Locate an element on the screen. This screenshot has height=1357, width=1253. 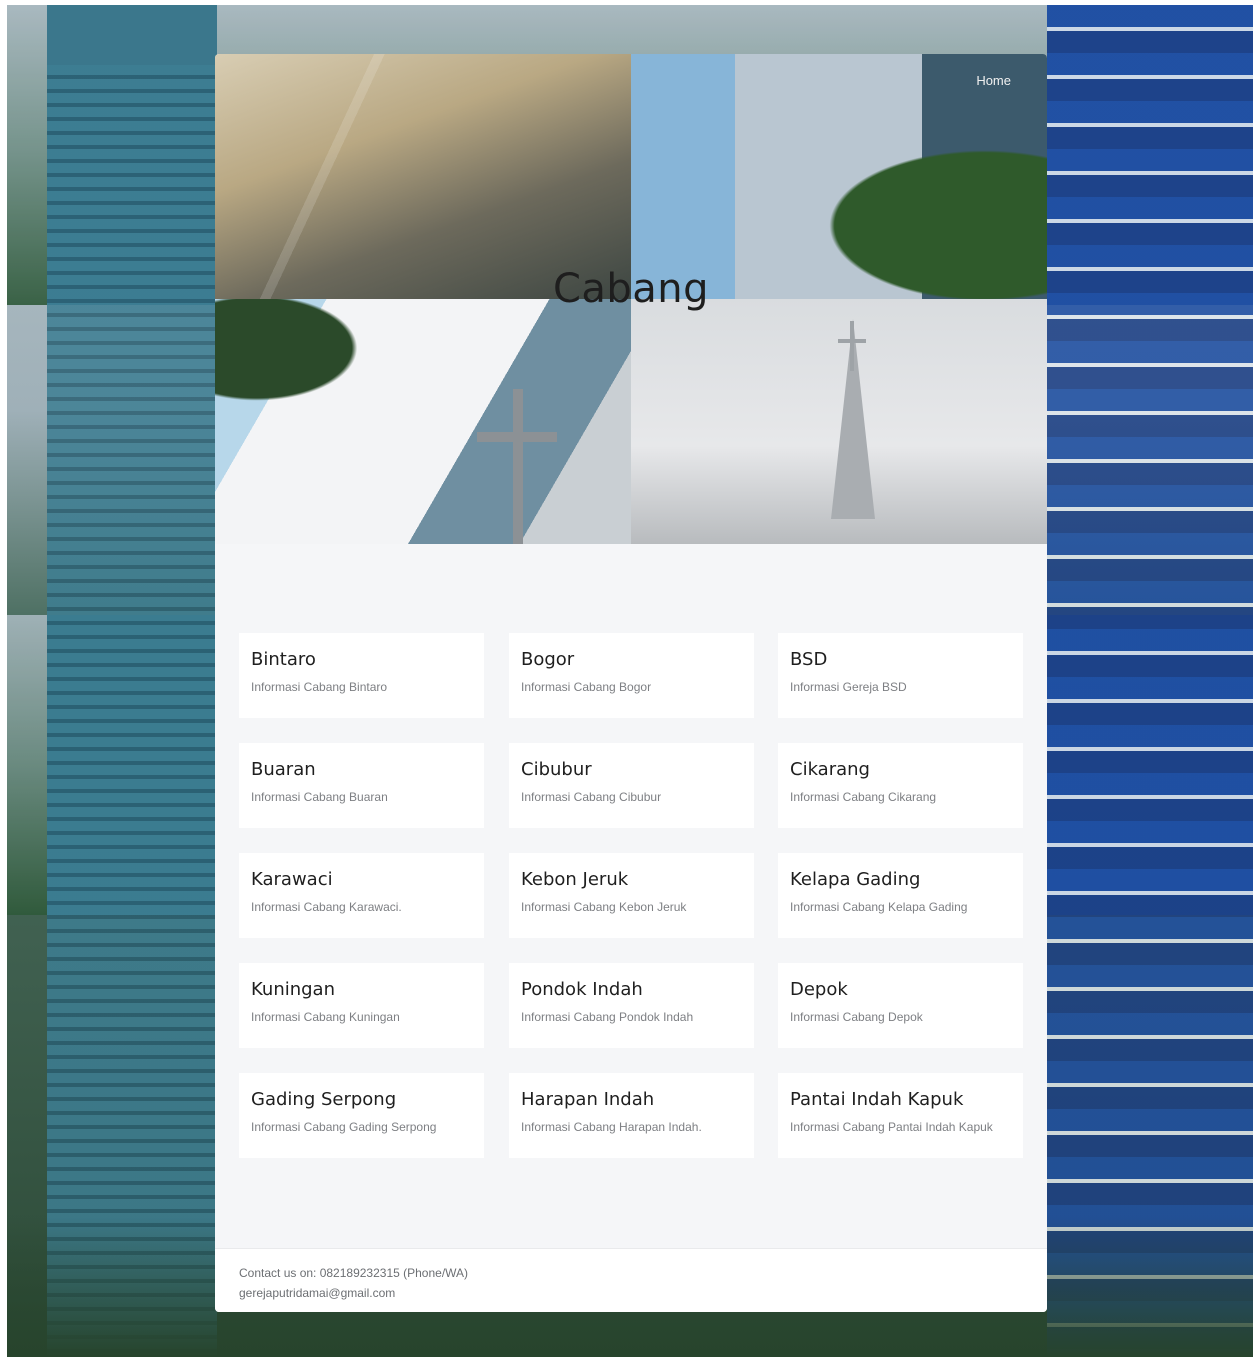
branch-card: Karawaci Informasi Cabang Karawaci. is located at coordinates (361, 895).